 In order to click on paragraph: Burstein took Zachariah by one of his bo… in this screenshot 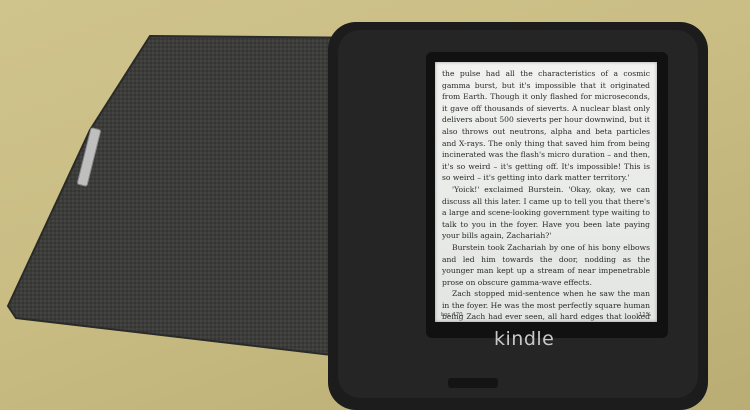, I will do `click(546, 264)`.